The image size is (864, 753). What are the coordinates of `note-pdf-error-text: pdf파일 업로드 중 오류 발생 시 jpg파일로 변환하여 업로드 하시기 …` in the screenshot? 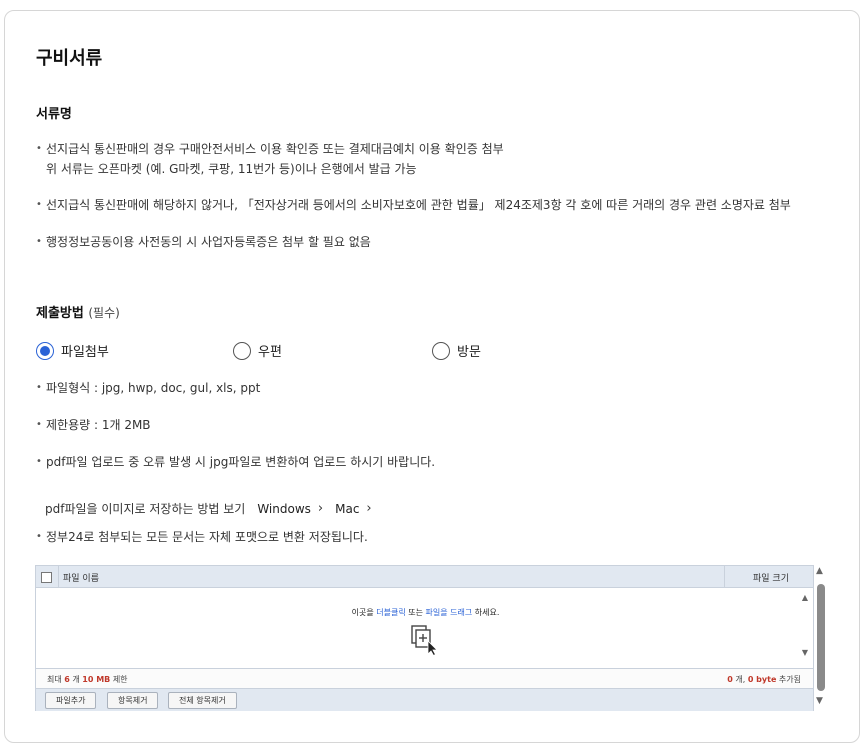 It's located at (241, 462).